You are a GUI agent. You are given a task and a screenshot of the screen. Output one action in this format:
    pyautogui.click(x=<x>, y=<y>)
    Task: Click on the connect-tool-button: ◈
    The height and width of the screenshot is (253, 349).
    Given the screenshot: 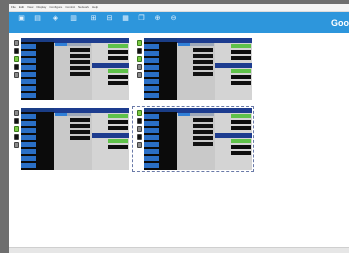 What is the action you would take?
    pyautogui.click(x=55, y=22)
    